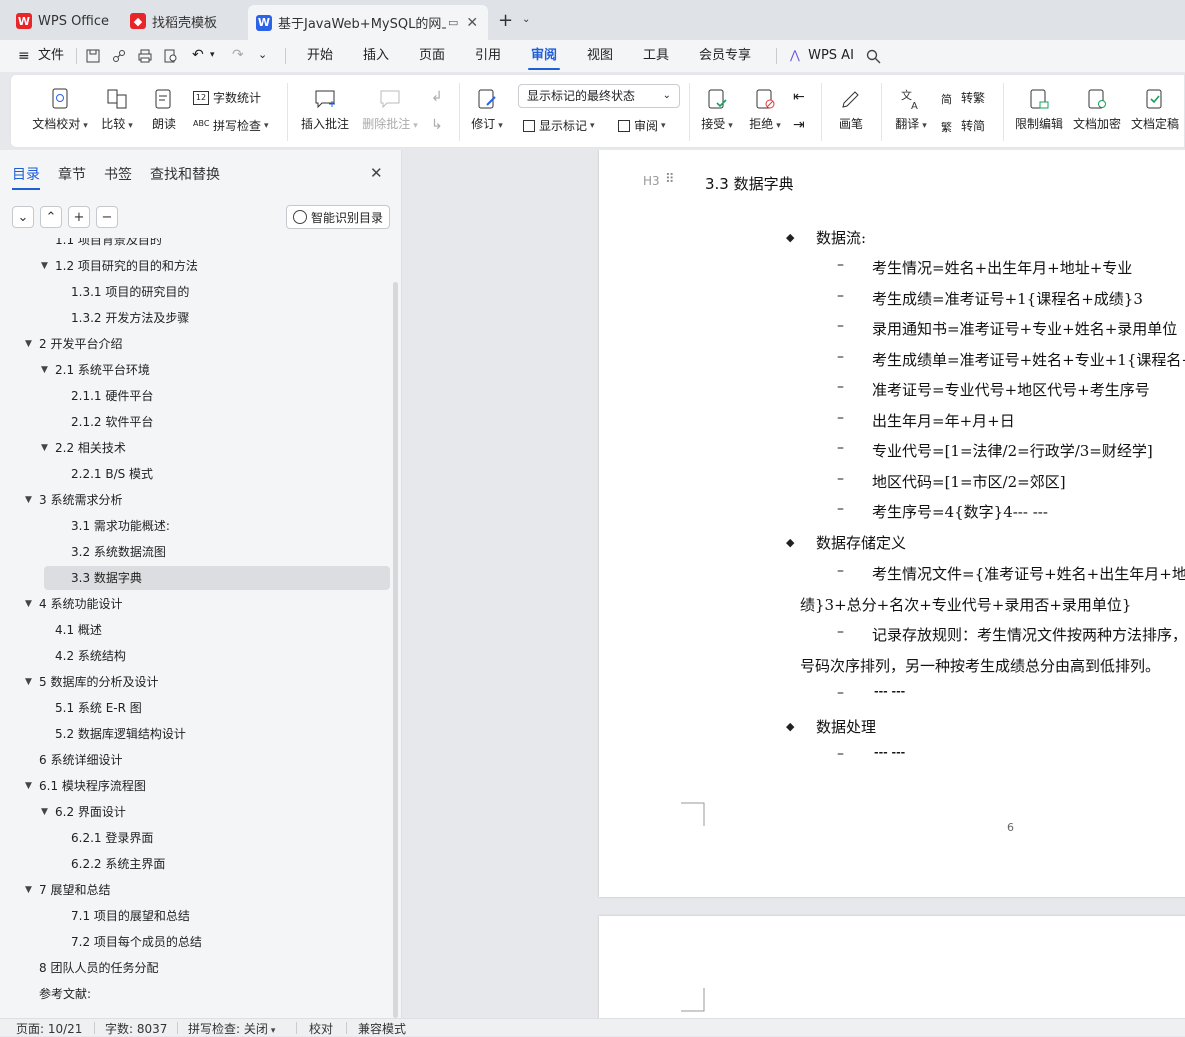  Describe the element at coordinates (656, 56) in the screenshot. I see `menu-tools: 工具` at that location.